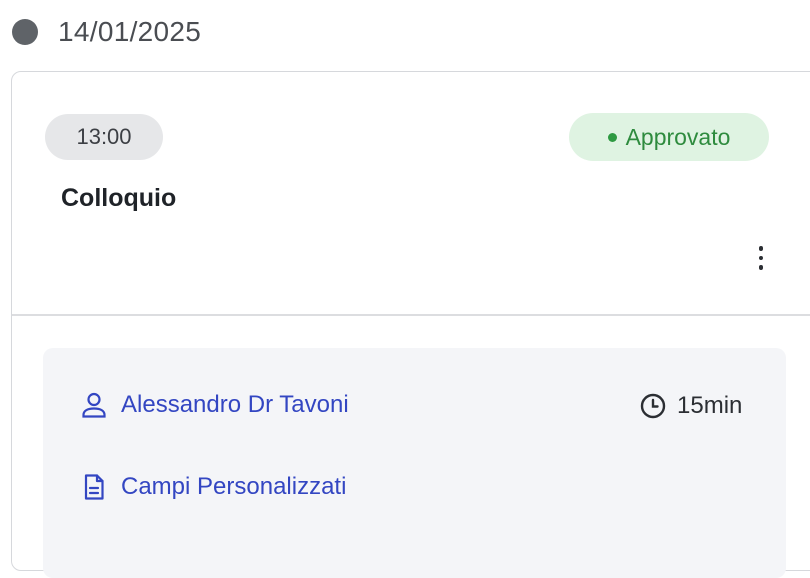 This screenshot has width=810, height=578. What do you see at coordinates (235, 404) in the screenshot?
I see `person-name: Alessandro Dr Tavoni` at bounding box center [235, 404].